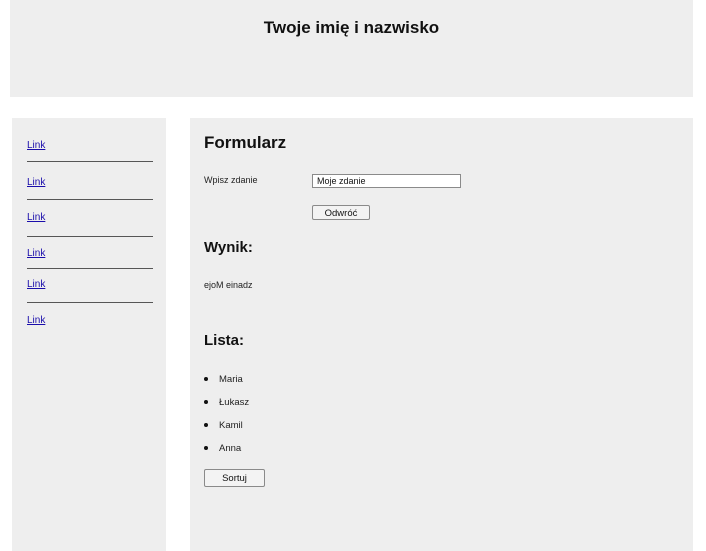 This screenshot has width=706, height=551. I want to click on result-text: ejoM einadz, so click(228, 285).